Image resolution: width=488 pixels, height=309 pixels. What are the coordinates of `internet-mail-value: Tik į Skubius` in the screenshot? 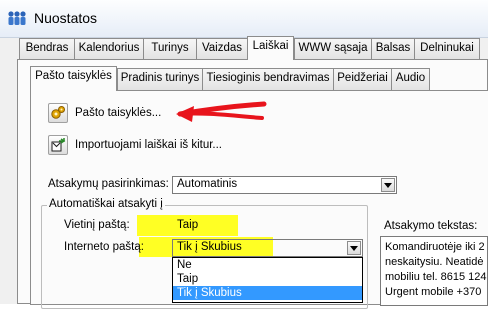 It's located at (209, 247).